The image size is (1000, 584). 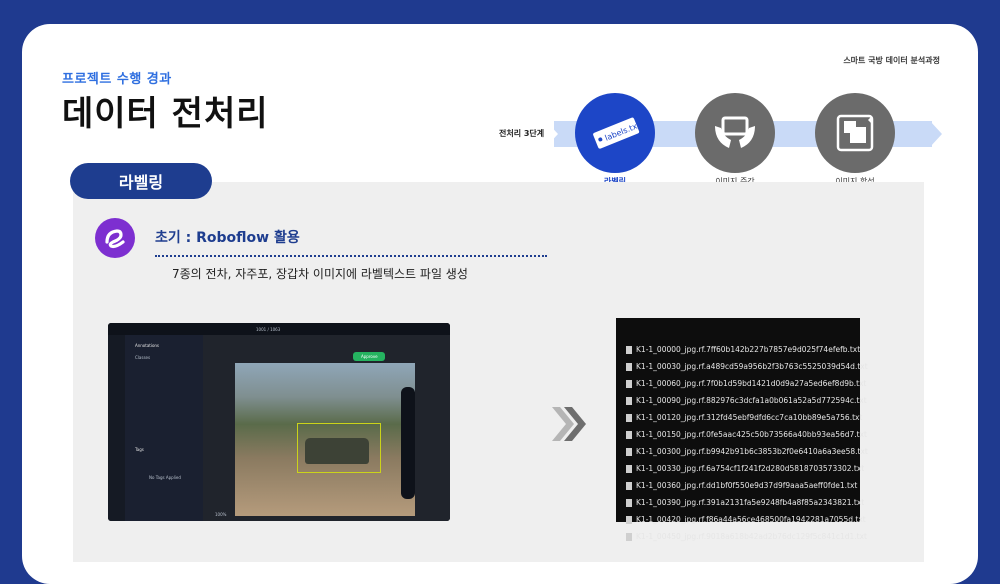 I want to click on step-labeling: labels.txt, so click(x=615, y=133).